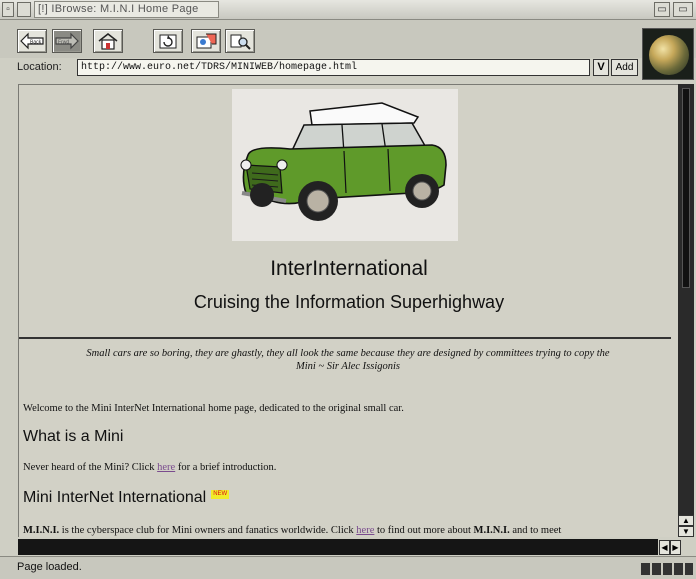  What do you see at coordinates (491, 530) in the screenshot?
I see `mini-bold-2: M.I.N.I.` at bounding box center [491, 530].